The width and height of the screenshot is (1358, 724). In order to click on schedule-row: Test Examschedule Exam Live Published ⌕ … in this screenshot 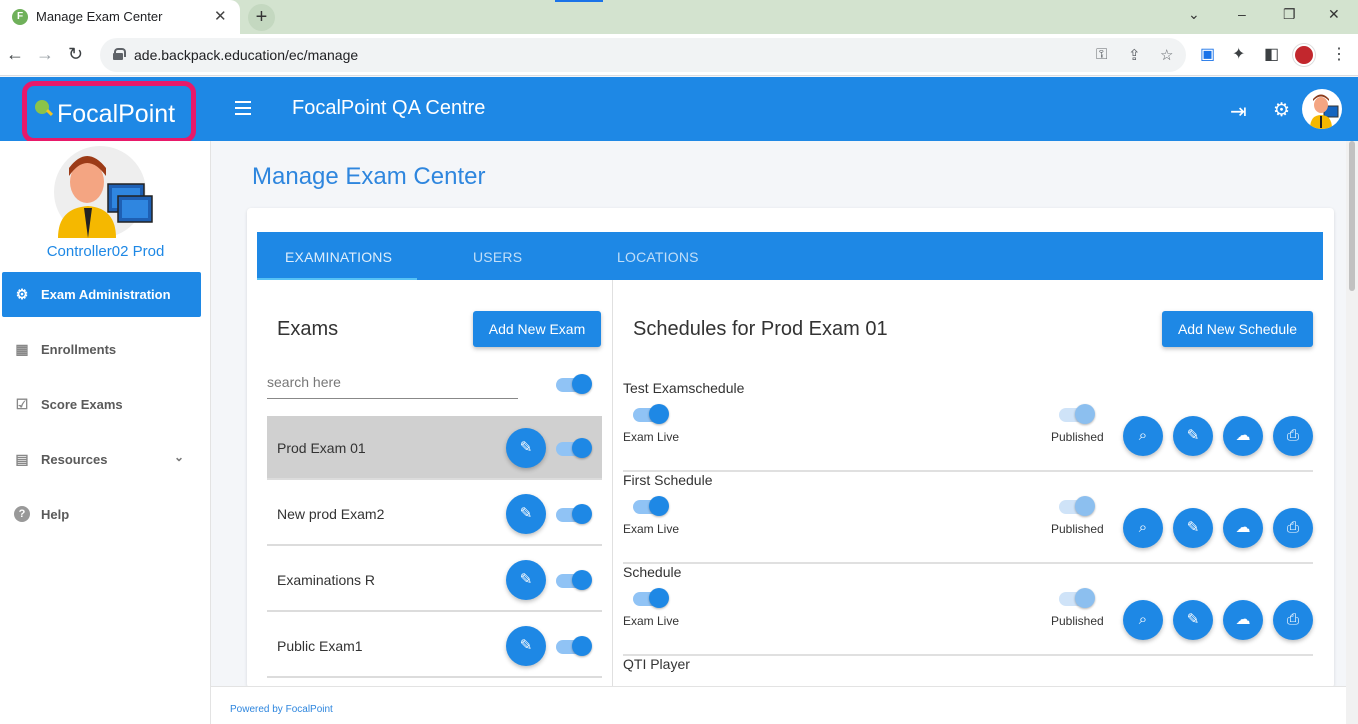, I will do `click(968, 426)`.